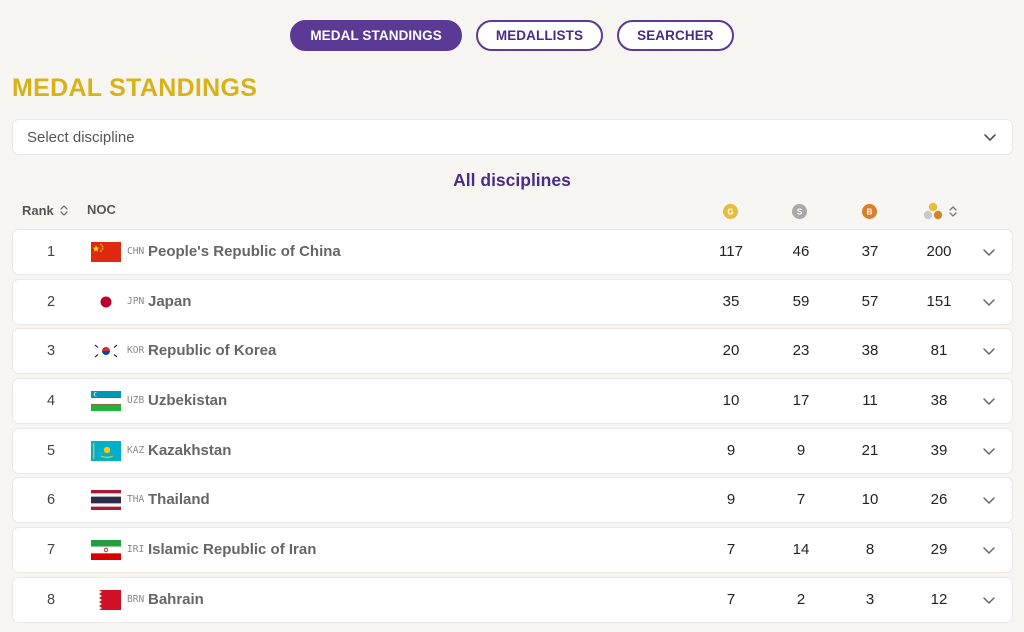 The width and height of the screenshot is (1024, 632). What do you see at coordinates (870, 550) in the screenshot?
I see `bronze-count: 8` at bounding box center [870, 550].